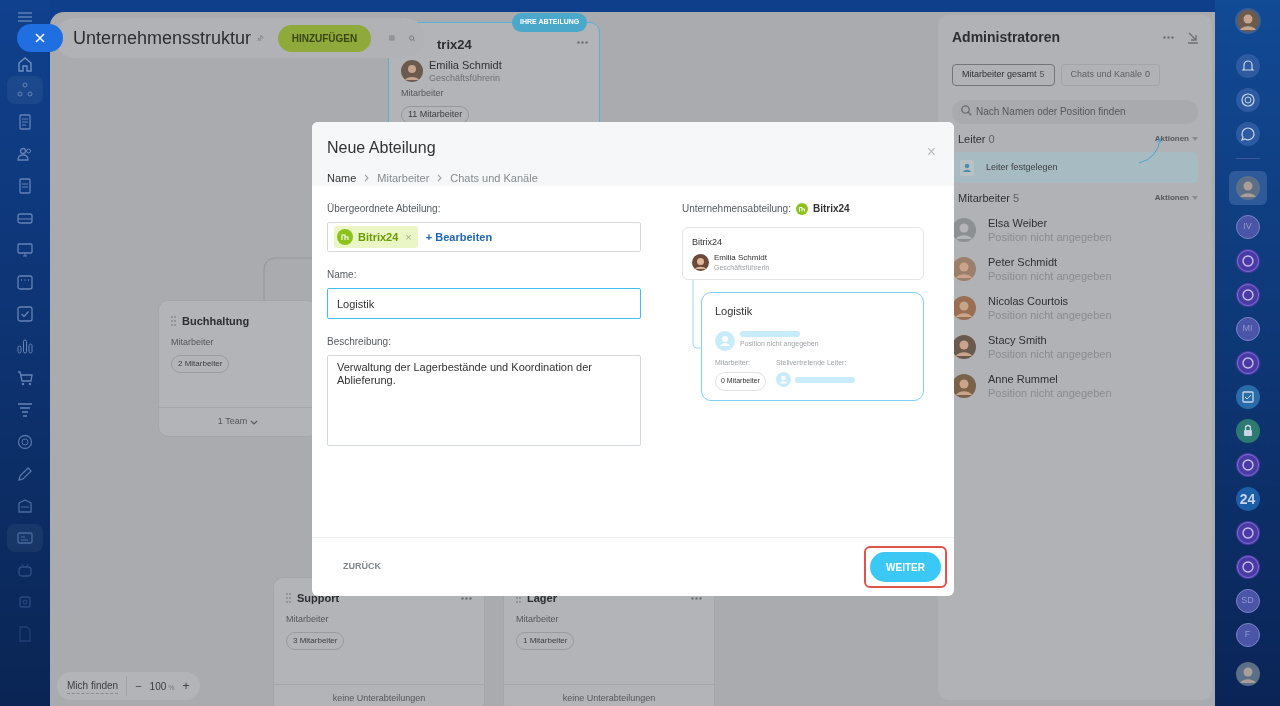 The height and width of the screenshot is (706, 1280). I want to click on initials-avatar: MI, so click(1247, 329).